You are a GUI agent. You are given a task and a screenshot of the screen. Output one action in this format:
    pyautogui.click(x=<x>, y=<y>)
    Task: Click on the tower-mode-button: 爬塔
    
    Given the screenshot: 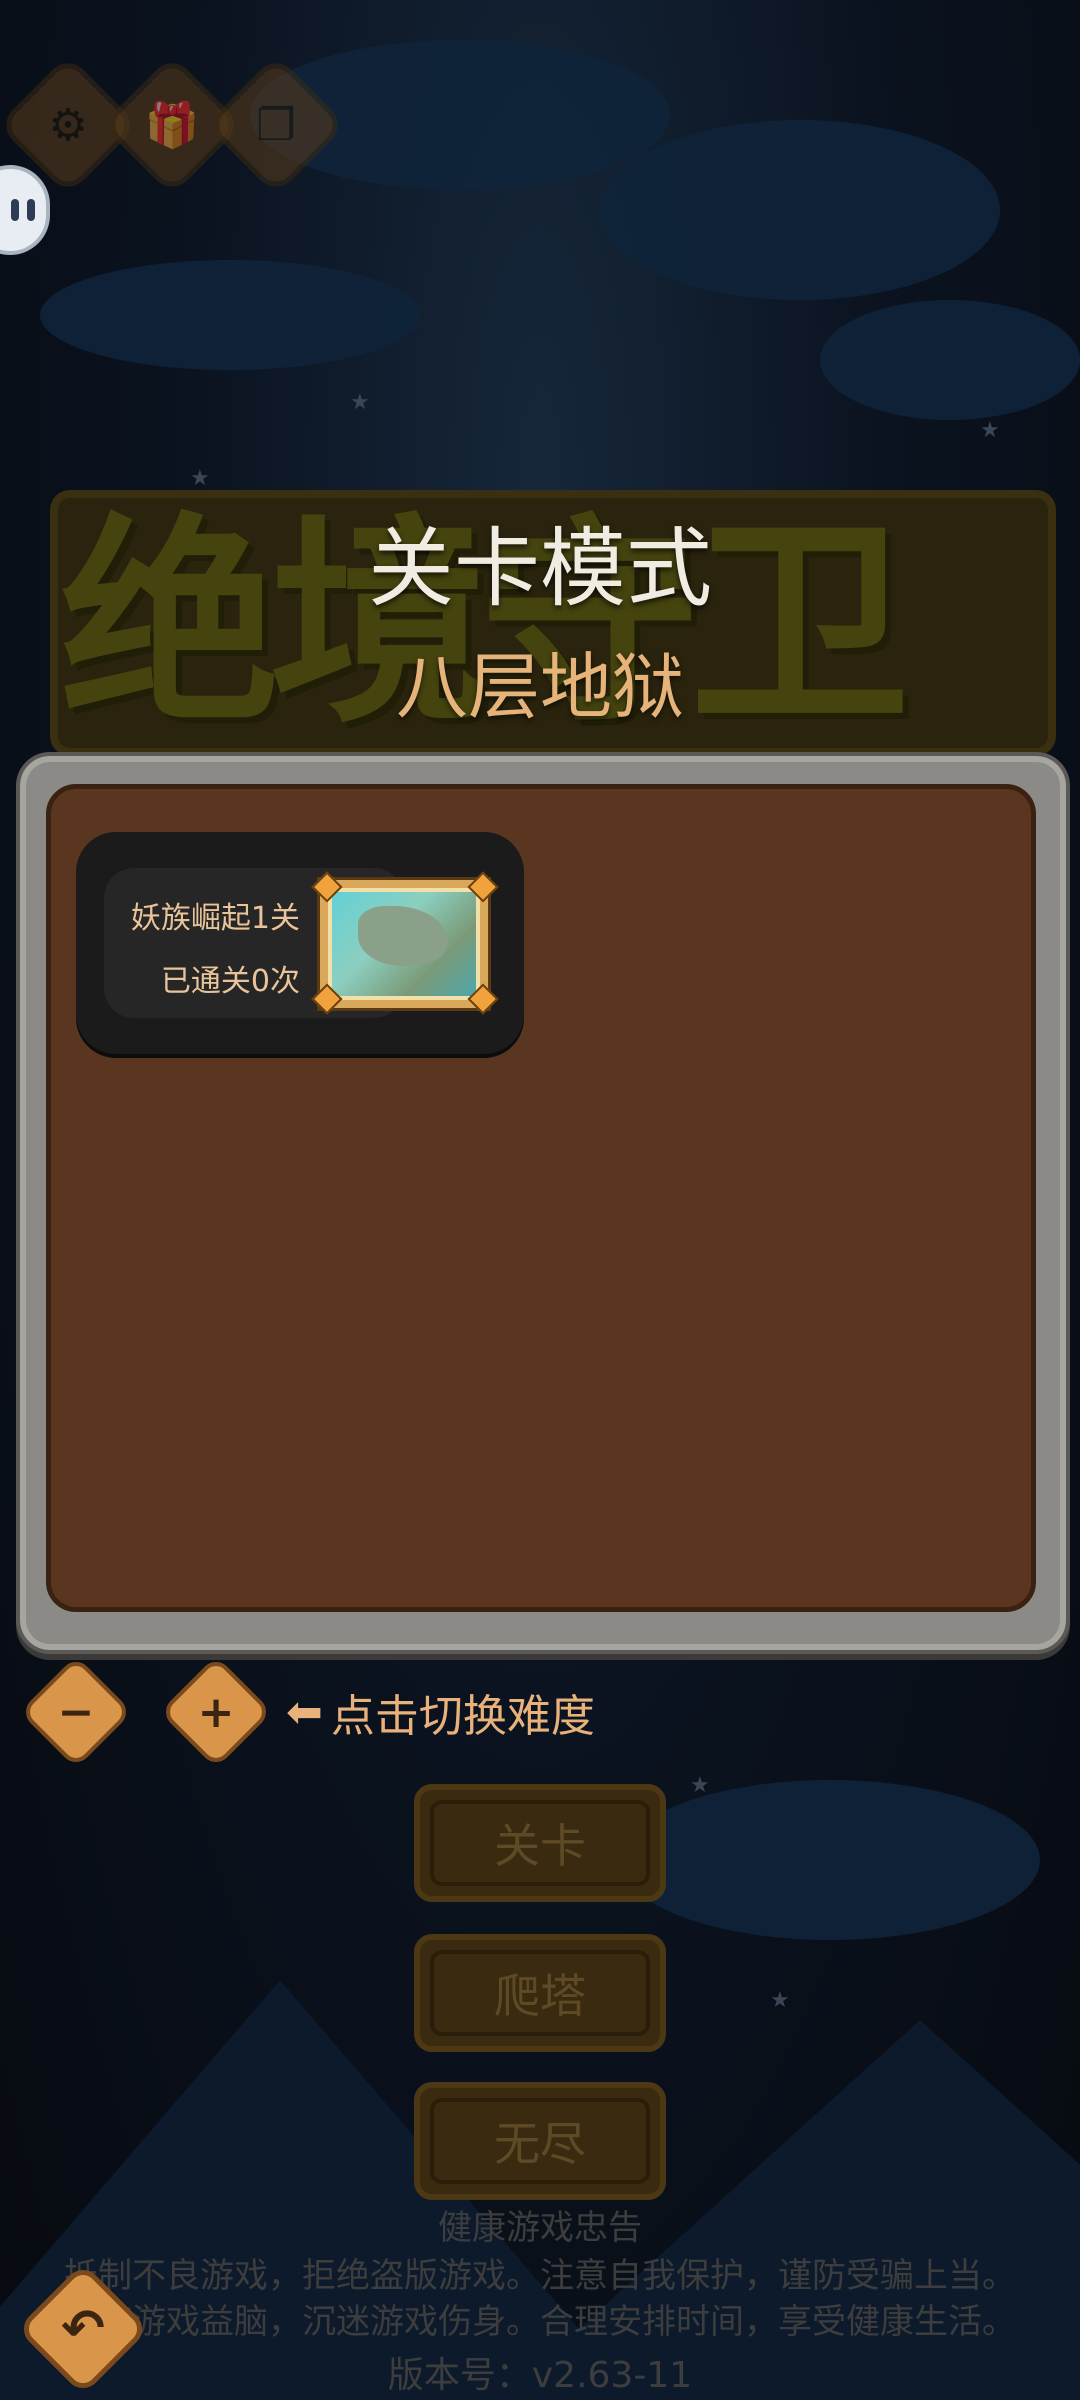 What is the action you would take?
    pyautogui.click(x=540, y=1993)
    